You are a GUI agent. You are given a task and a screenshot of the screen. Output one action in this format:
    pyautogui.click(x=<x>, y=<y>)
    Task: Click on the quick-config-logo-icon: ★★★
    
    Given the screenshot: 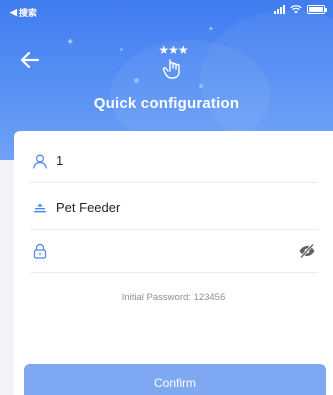 What is the action you would take?
    pyautogui.click(x=173, y=61)
    